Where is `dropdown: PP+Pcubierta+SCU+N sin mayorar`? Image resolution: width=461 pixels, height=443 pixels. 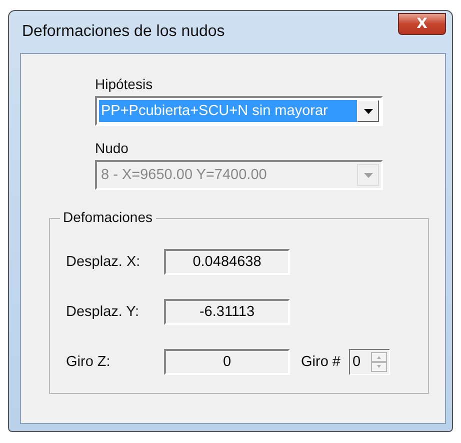 dropdown: PP+Pcubierta+SCU+N sin mayorar is located at coordinates (239, 111).